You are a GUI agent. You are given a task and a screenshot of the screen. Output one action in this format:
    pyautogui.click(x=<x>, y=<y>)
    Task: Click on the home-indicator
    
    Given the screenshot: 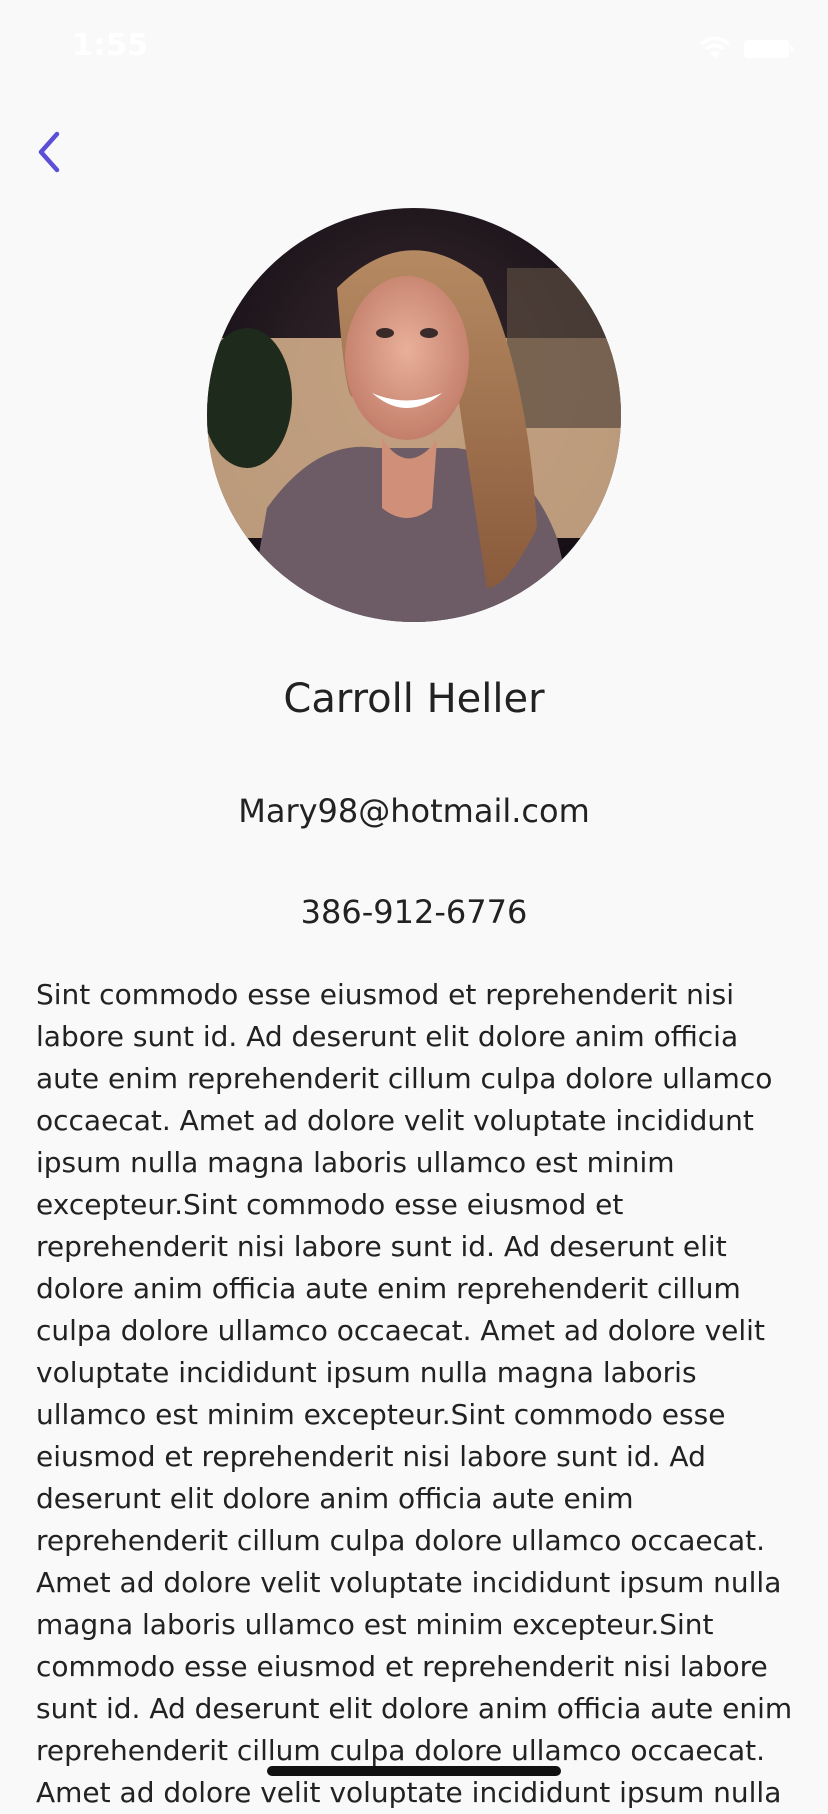 What is the action you would take?
    pyautogui.click(x=414, y=1771)
    